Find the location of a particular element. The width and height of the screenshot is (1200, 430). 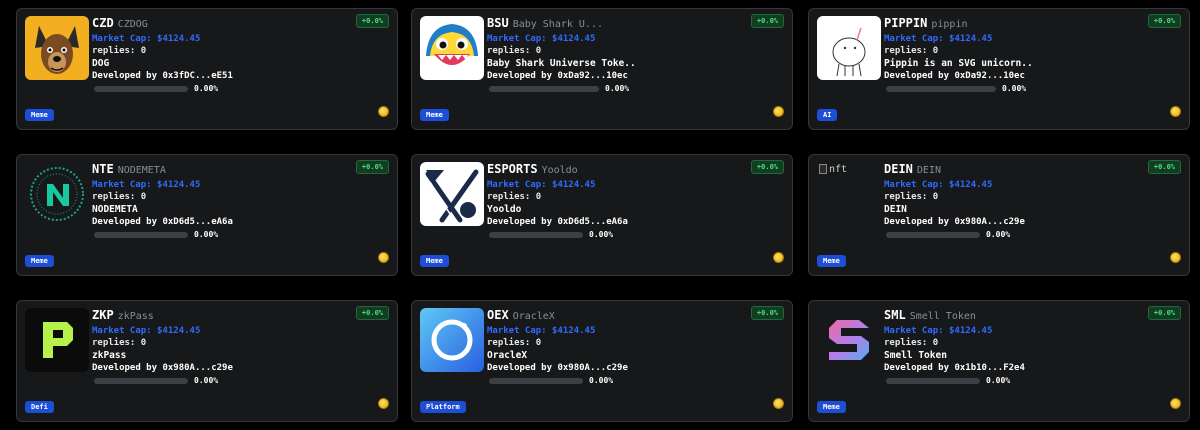

token-name: pippin is located at coordinates (949, 24).